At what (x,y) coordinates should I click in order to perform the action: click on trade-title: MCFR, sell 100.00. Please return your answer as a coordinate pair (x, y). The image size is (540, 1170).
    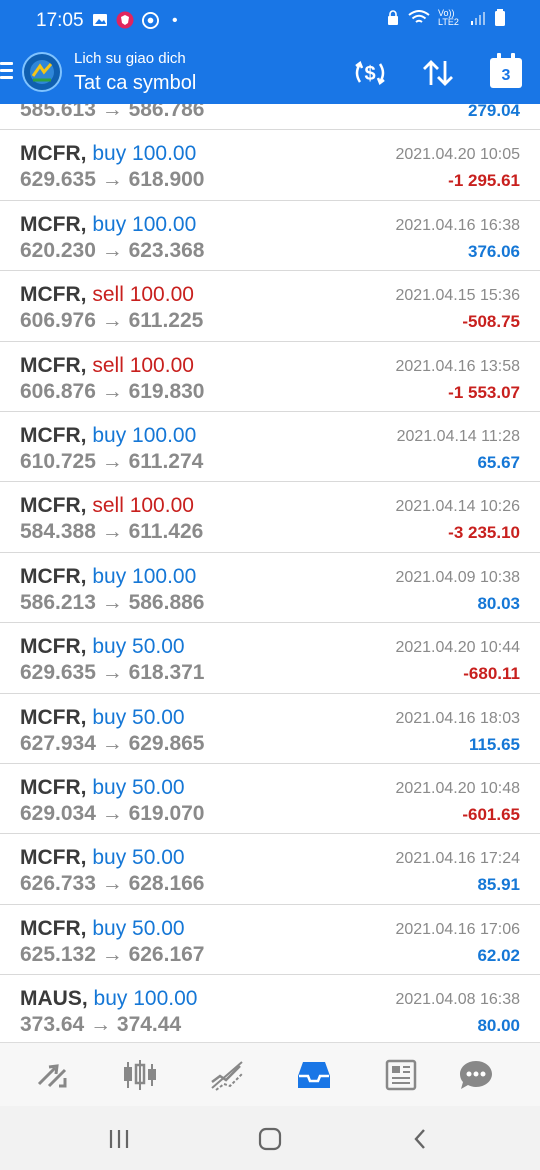
    Looking at the image, I should click on (107, 506).